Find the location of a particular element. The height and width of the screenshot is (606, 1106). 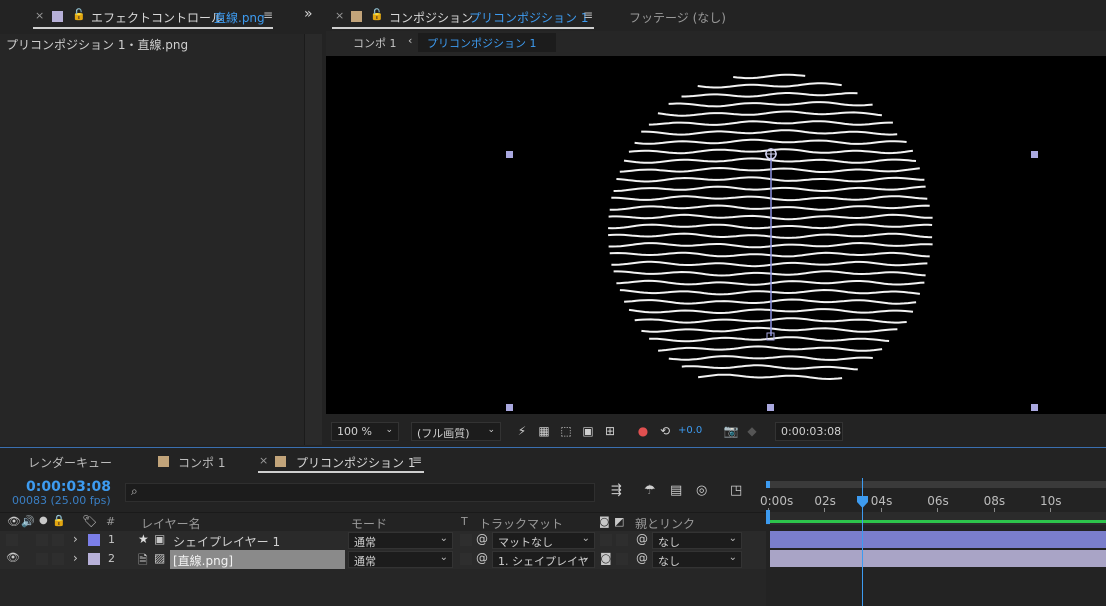

transparency-grid-icon: ▦ is located at coordinates (544, 431).